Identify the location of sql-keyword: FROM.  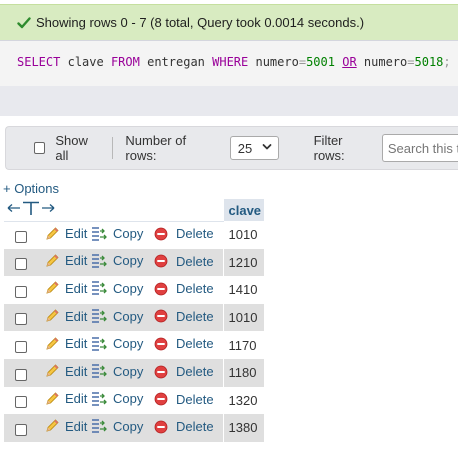
(125, 62).